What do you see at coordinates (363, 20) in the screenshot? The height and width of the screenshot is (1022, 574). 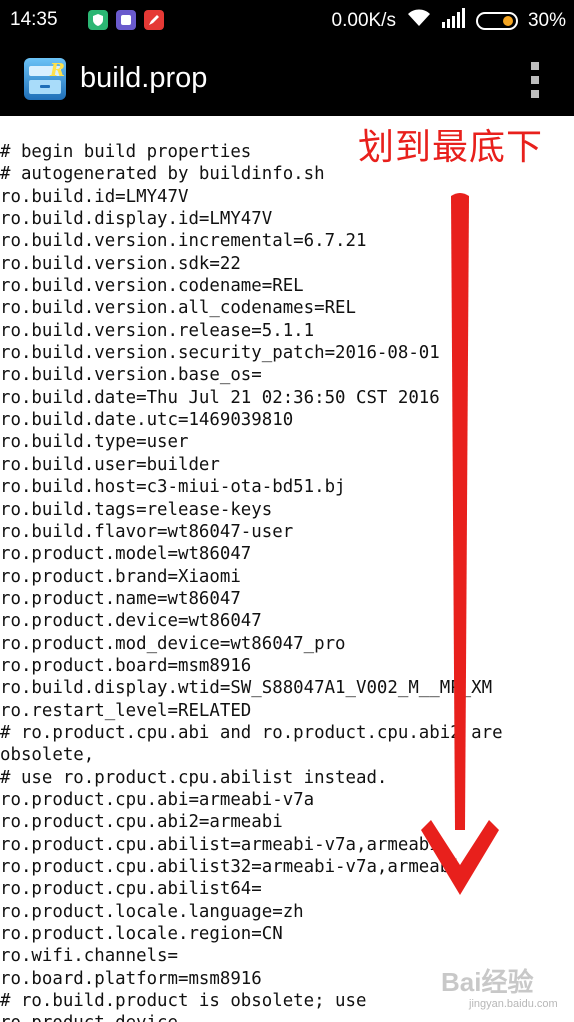 I see `network-speed: 0.00K/s` at bounding box center [363, 20].